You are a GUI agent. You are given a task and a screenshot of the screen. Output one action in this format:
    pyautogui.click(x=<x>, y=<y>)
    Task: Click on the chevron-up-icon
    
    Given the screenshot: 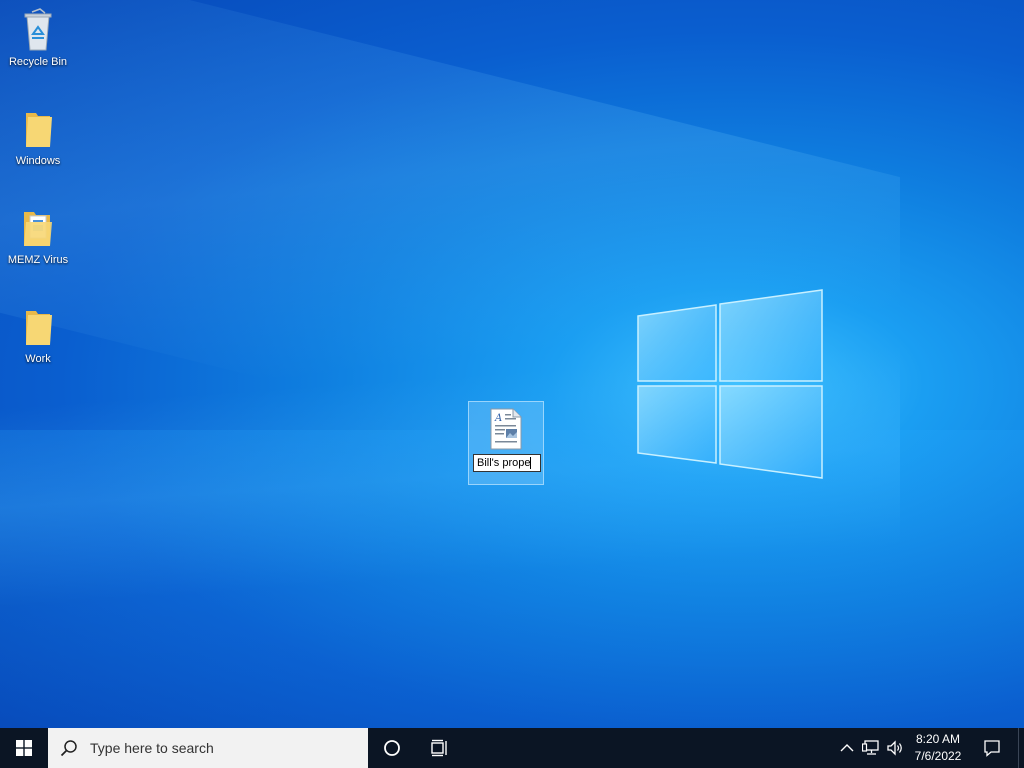 What is the action you would take?
    pyautogui.click(x=847, y=748)
    